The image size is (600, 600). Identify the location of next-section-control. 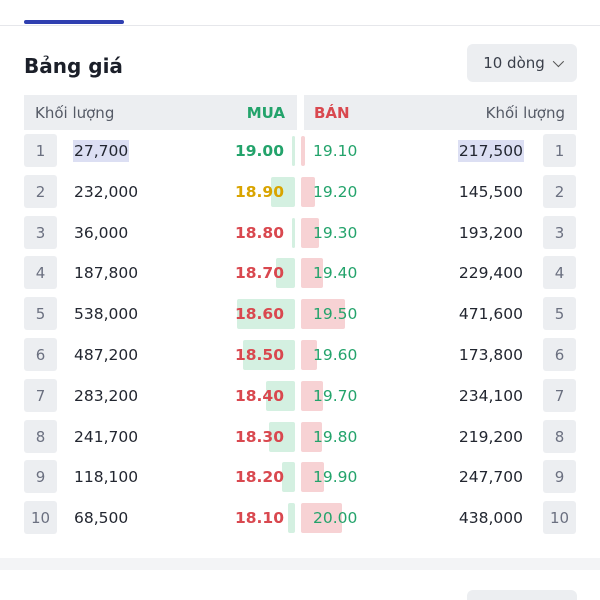
(522, 595).